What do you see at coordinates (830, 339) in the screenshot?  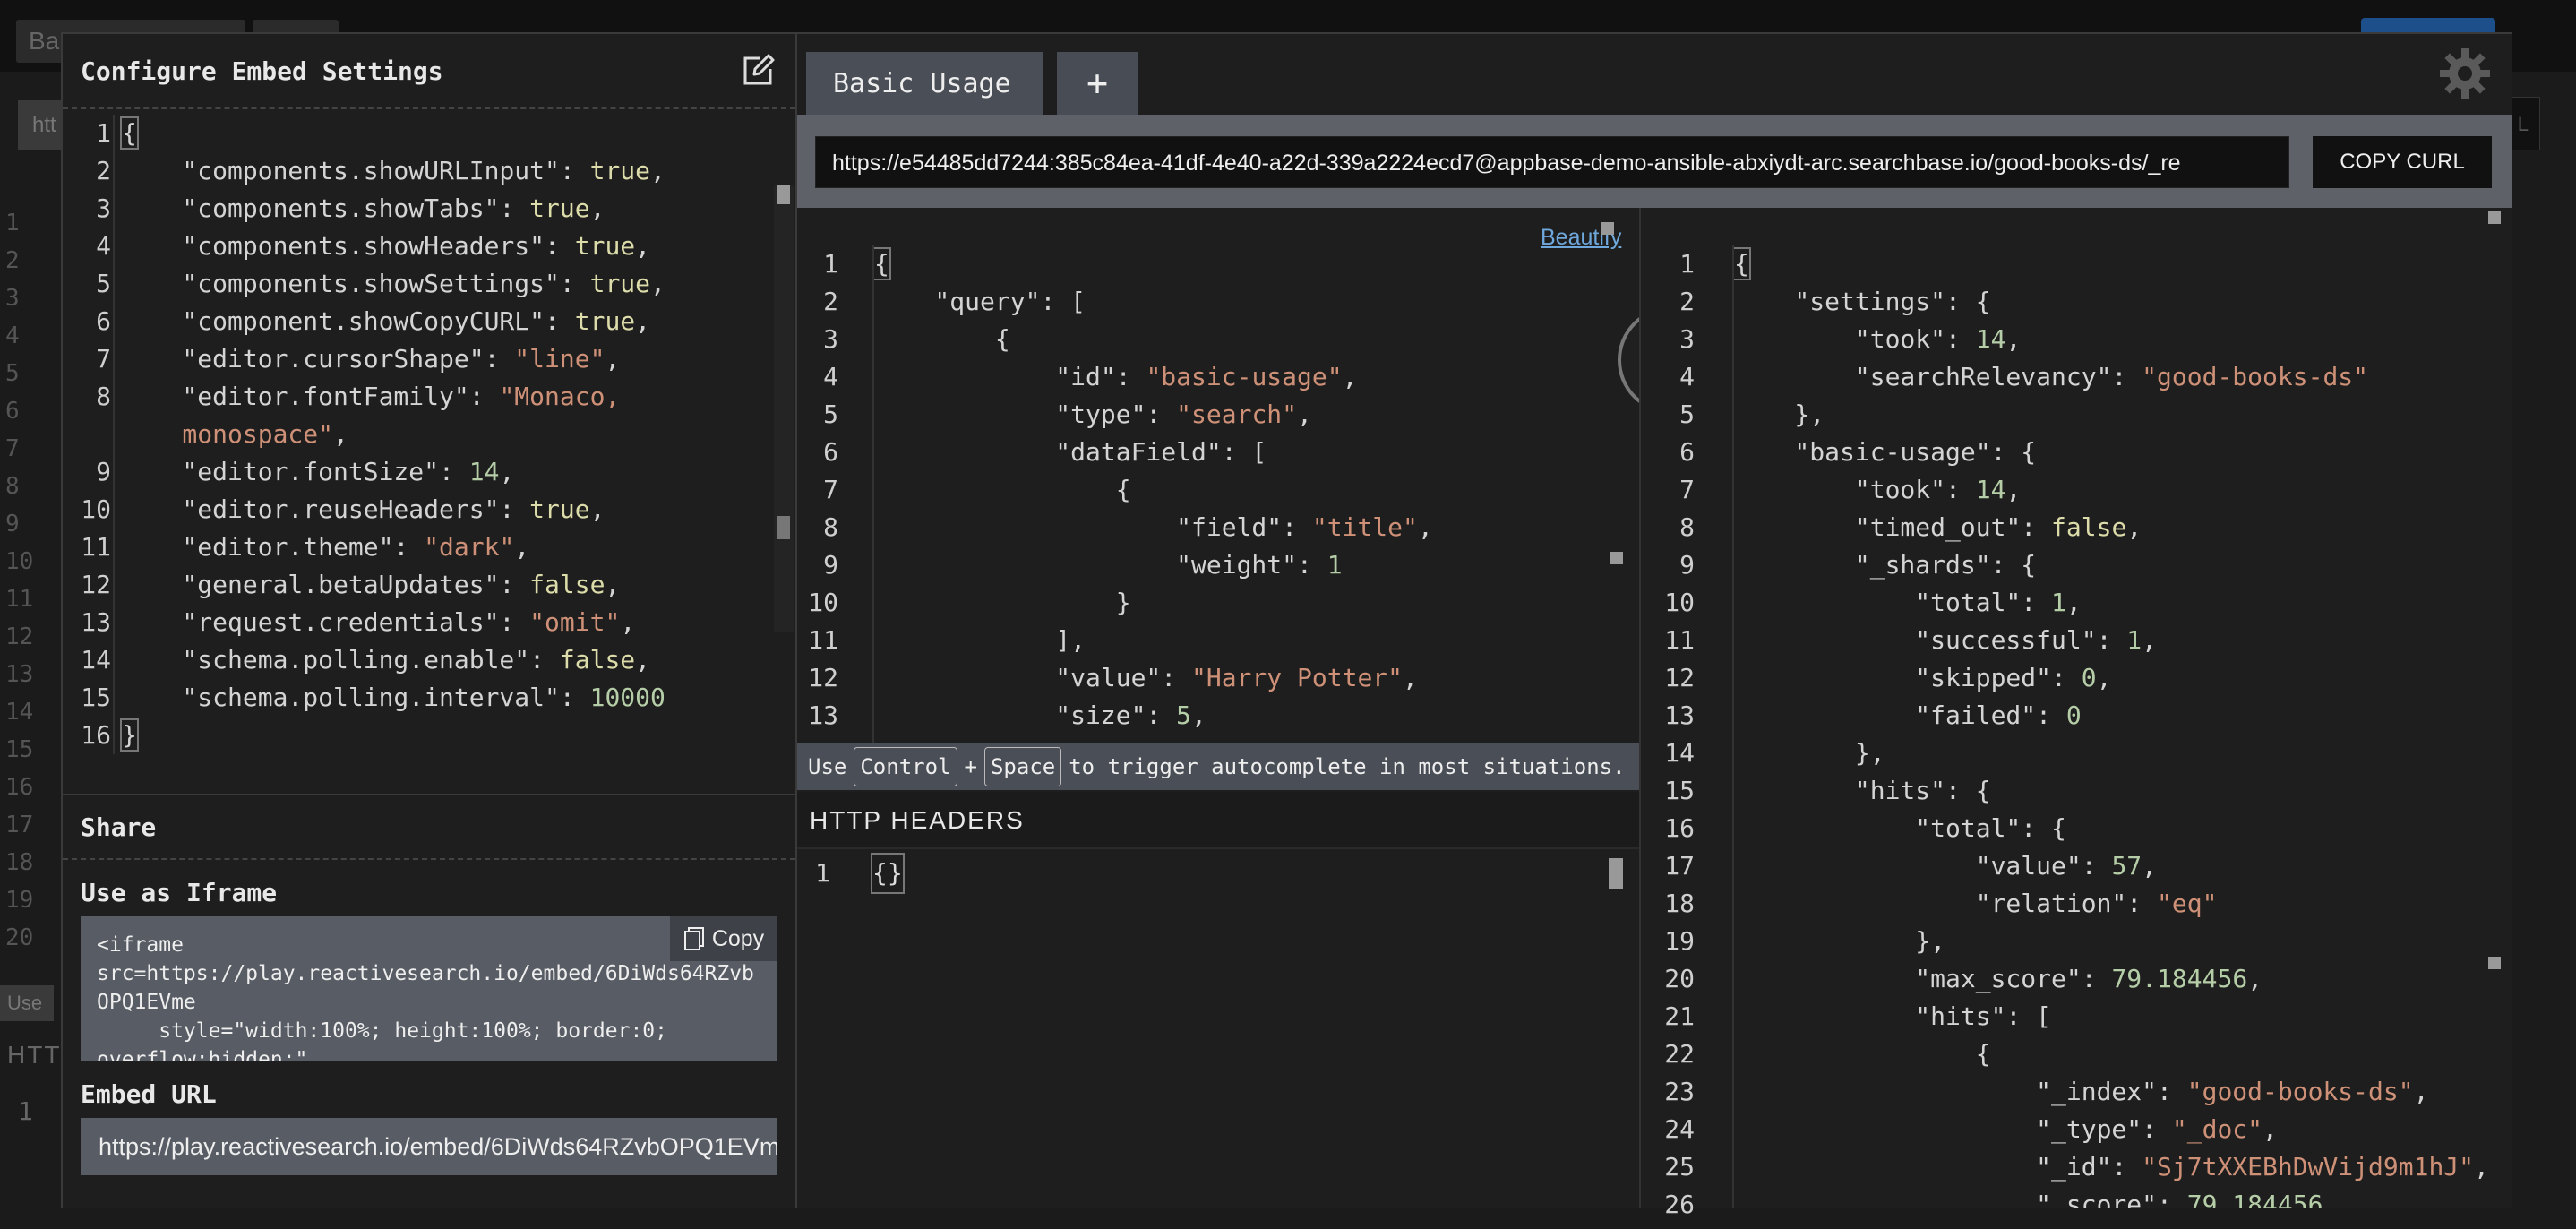 I see `request-line-number: 3` at bounding box center [830, 339].